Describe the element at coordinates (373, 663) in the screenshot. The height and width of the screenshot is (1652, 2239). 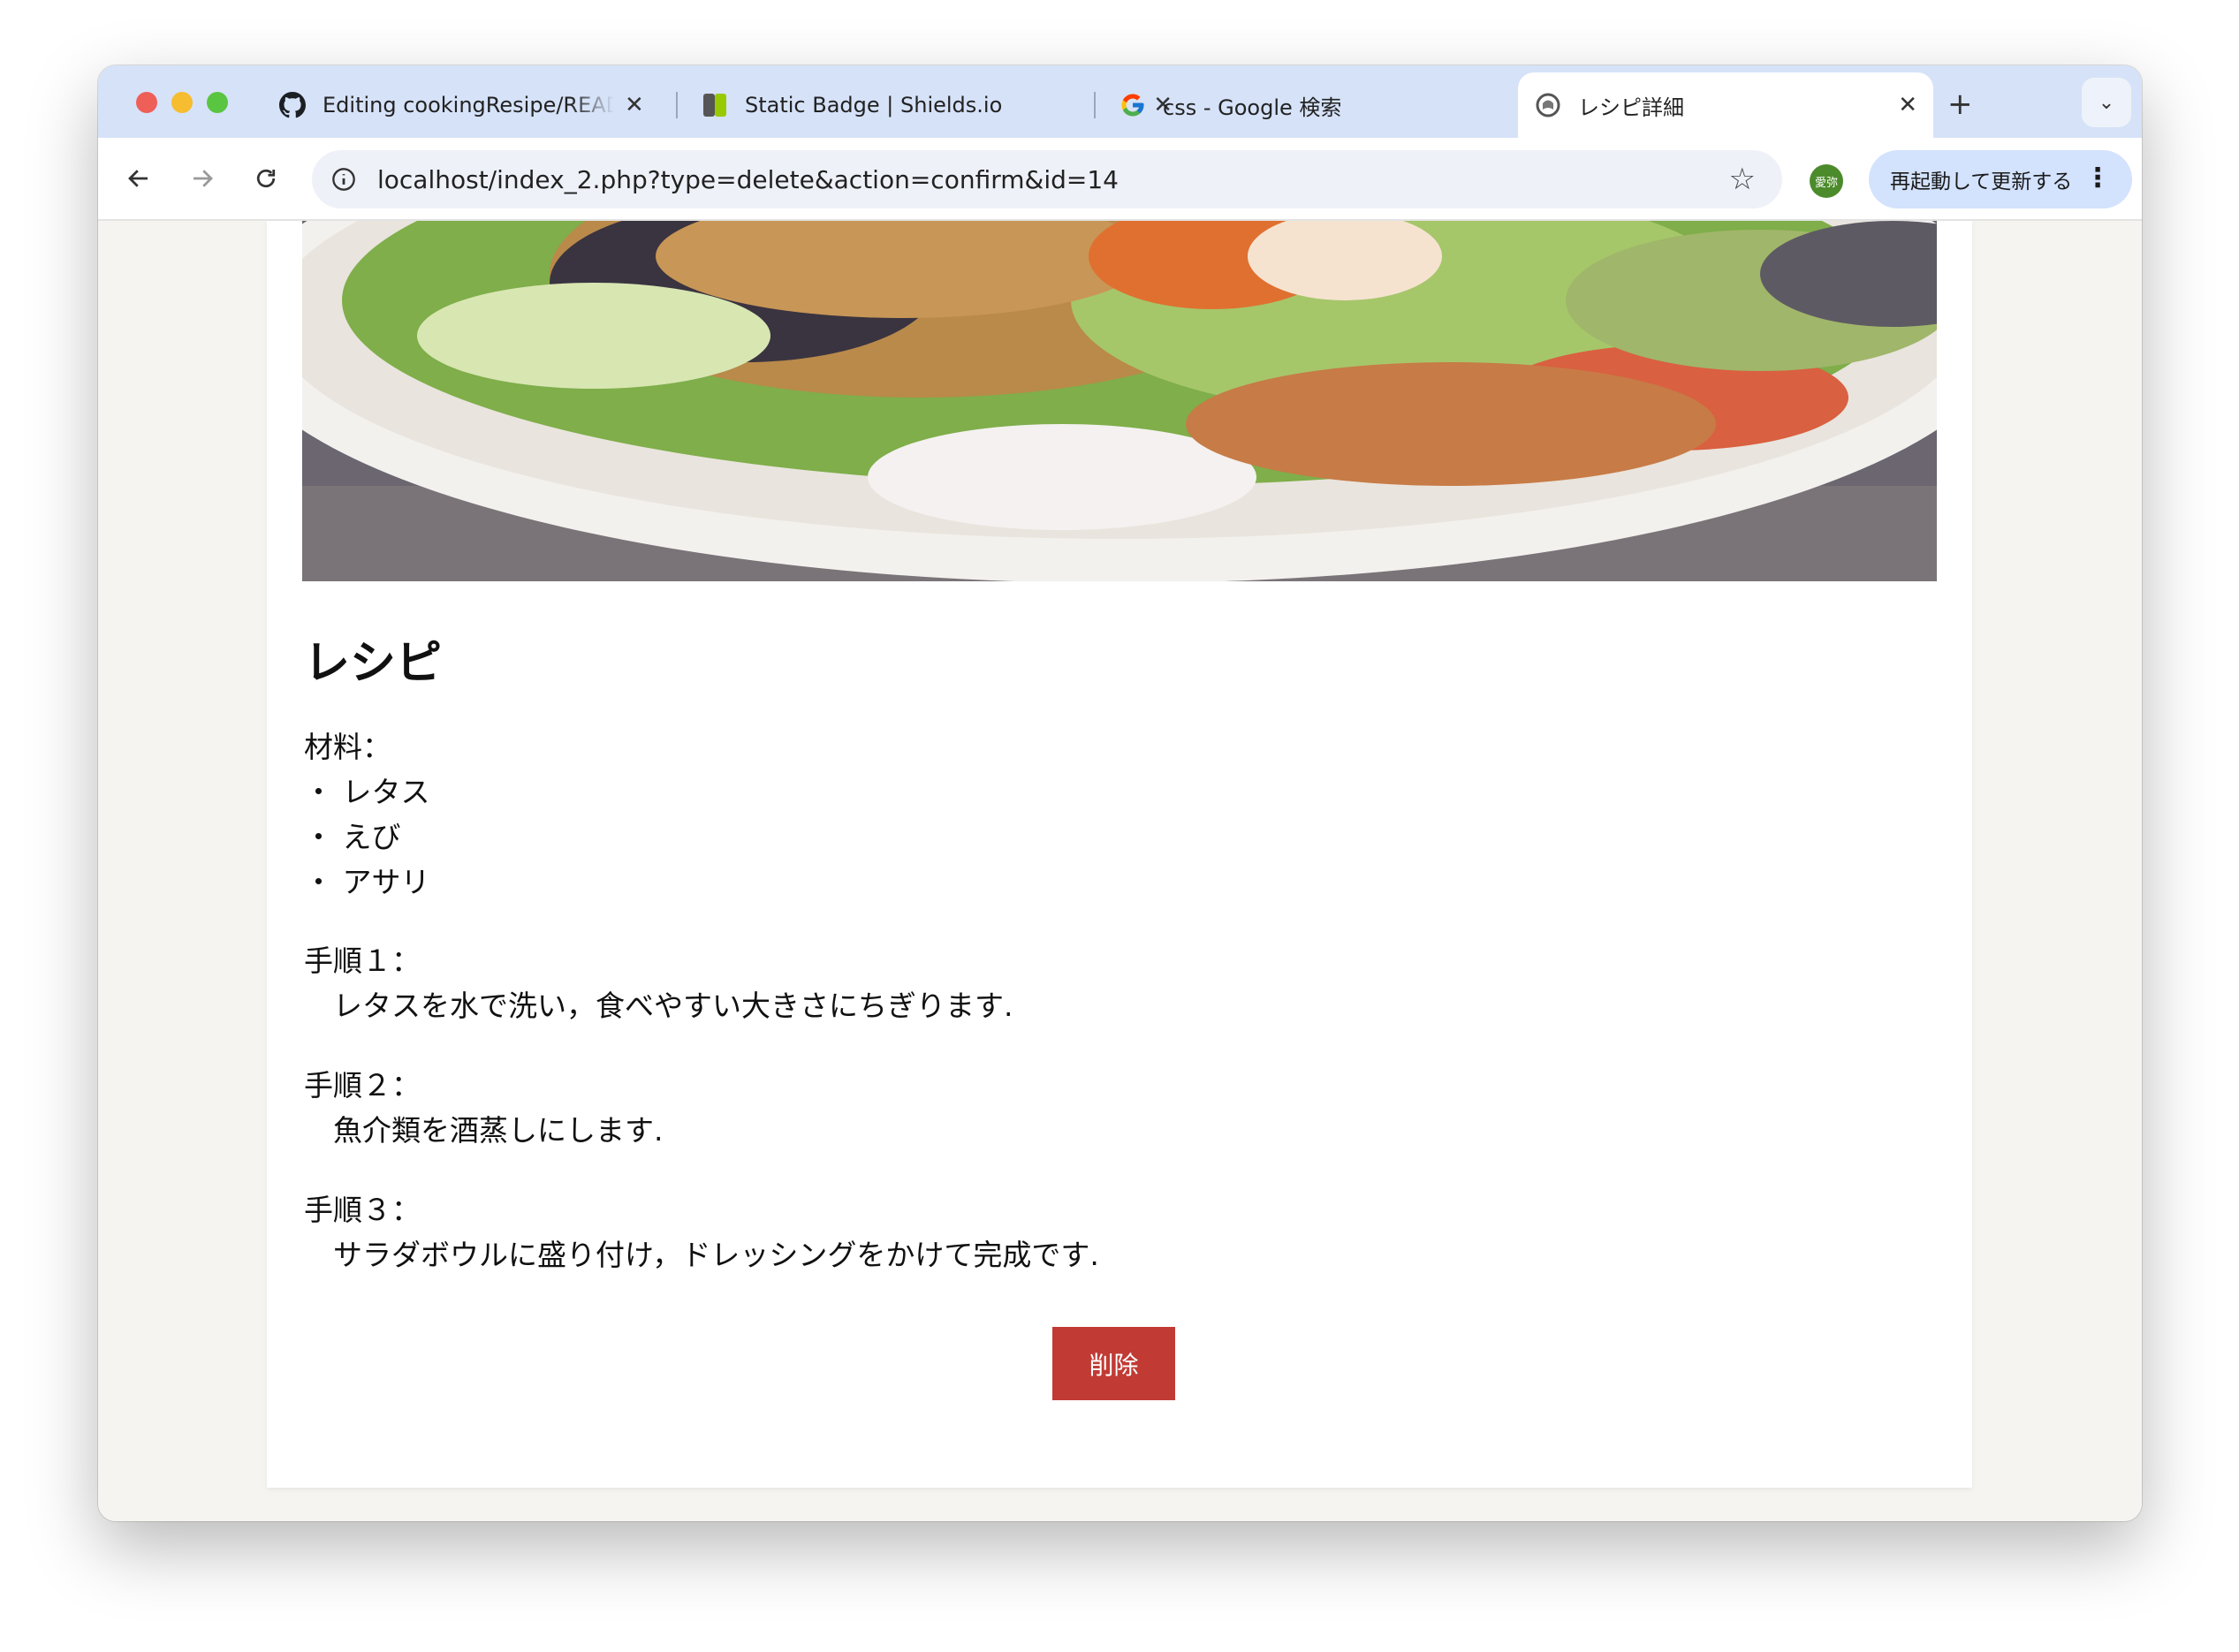
I see `recipe-title: レシピ` at that location.